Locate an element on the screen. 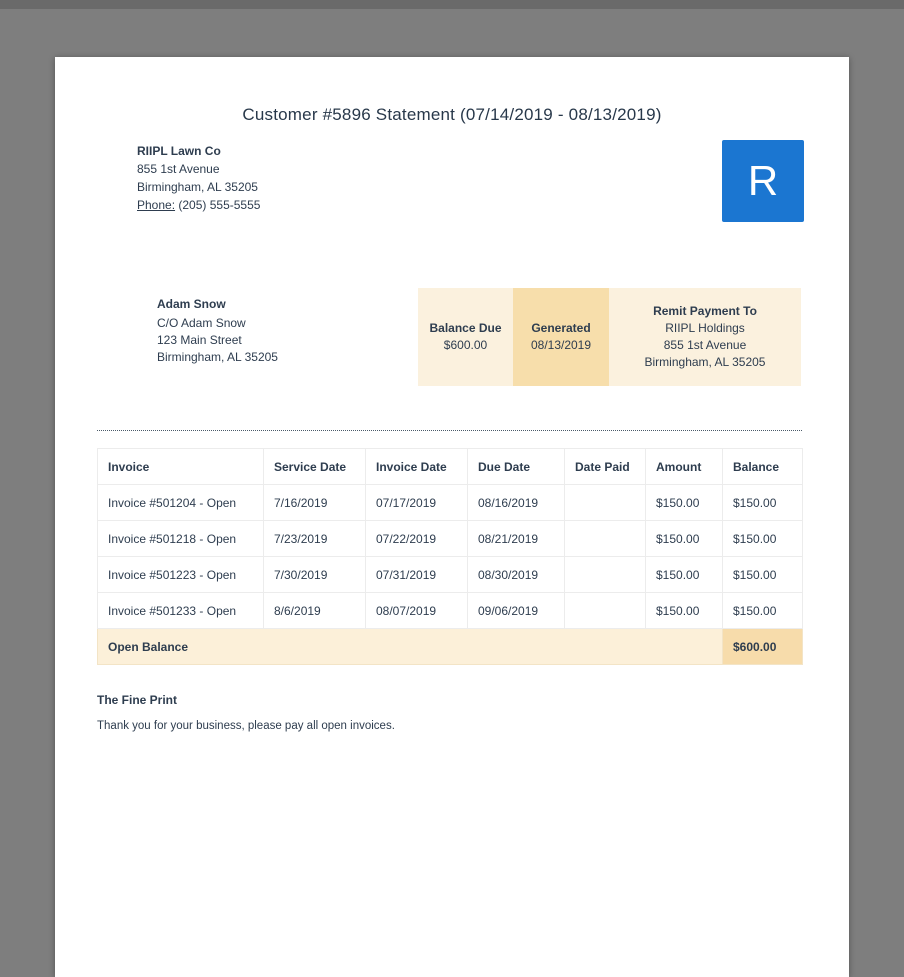 The image size is (904, 977). cell-invoice: Invoice #501223 - Open is located at coordinates (180, 574).